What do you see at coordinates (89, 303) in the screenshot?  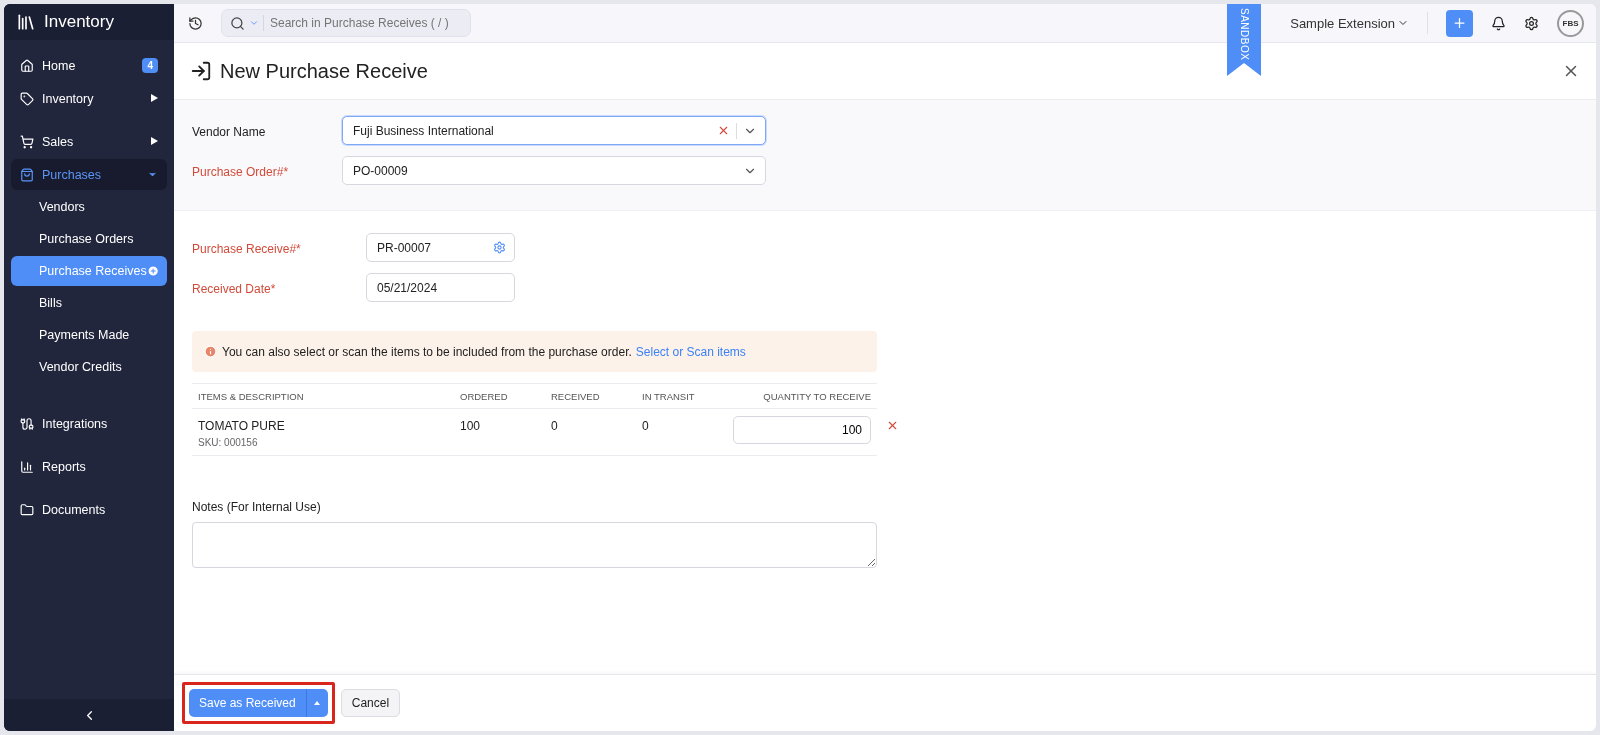 I see `nav-subitem: Bills` at bounding box center [89, 303].